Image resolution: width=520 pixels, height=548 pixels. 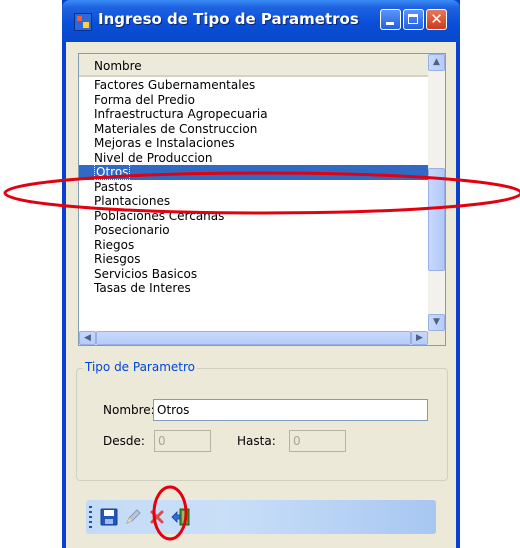 What do you see at coordinates (159, 215) in the screenshot?
I see `list-item-label: Poblaciones Cercanas` at bounding box center [159, 215].